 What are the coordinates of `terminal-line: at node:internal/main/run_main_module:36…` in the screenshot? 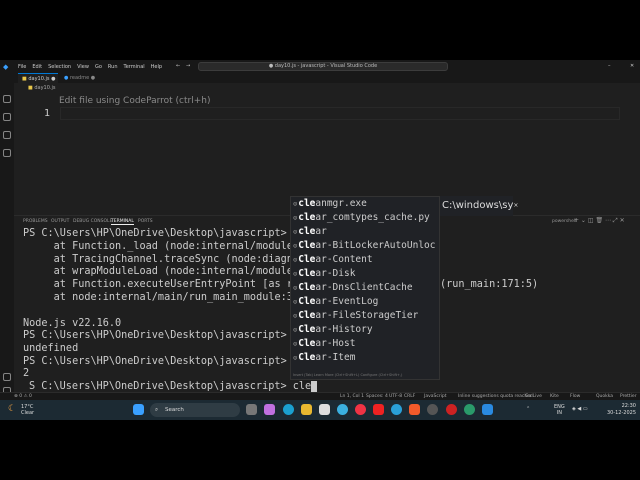 It's located at (170, 297).